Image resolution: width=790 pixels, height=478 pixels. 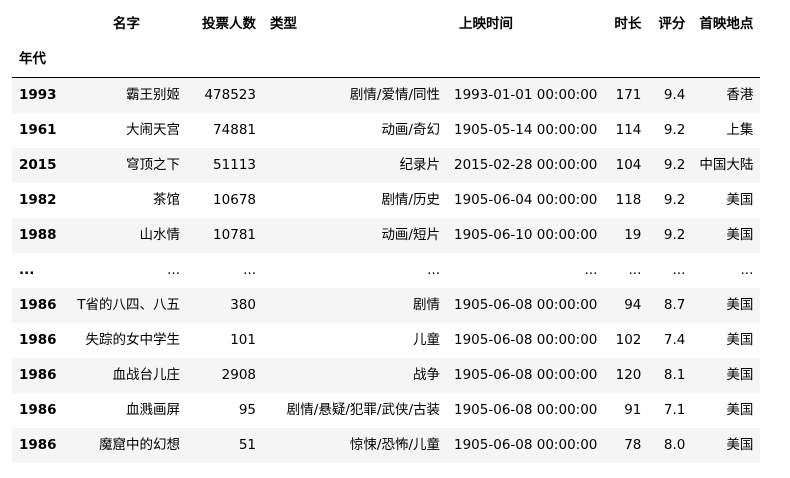 What do you see at coordinates (133, 340) in the screenshot?
I see `cell-name: 失踪的女中学生` at bounding box center [133, 340].